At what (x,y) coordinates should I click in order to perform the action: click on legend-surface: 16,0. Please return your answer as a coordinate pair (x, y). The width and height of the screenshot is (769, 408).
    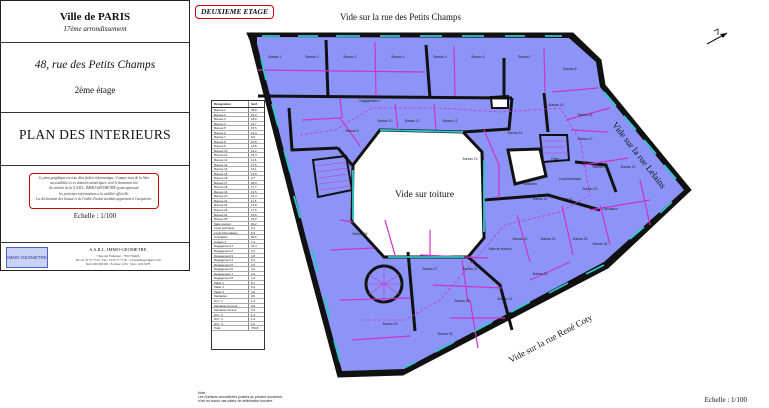
    Looking at the image, I should click on (254, 114).